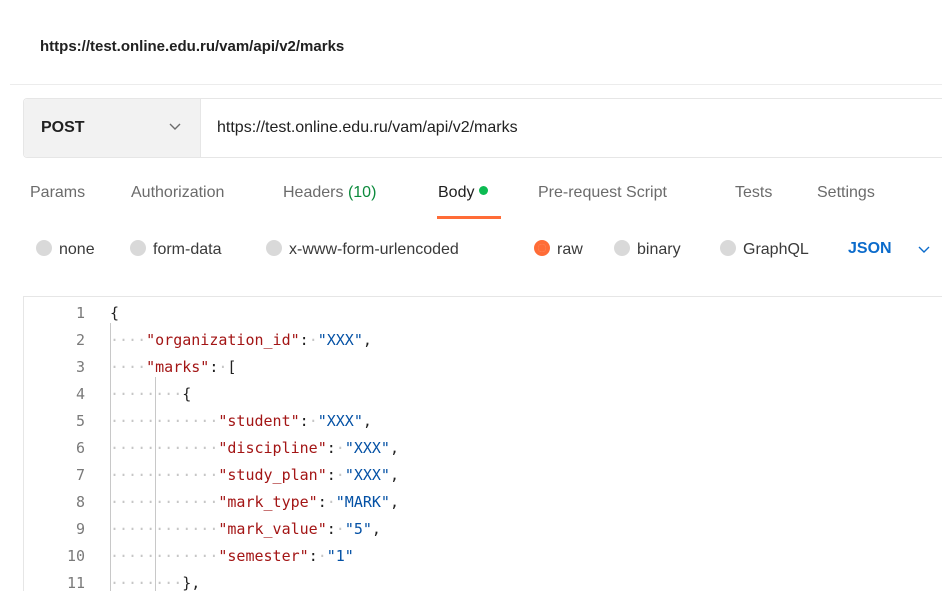 Image resolution: width=942 pixels, height=591 pixels. I want to click on tab-label: Authorization, so click(178, 192).